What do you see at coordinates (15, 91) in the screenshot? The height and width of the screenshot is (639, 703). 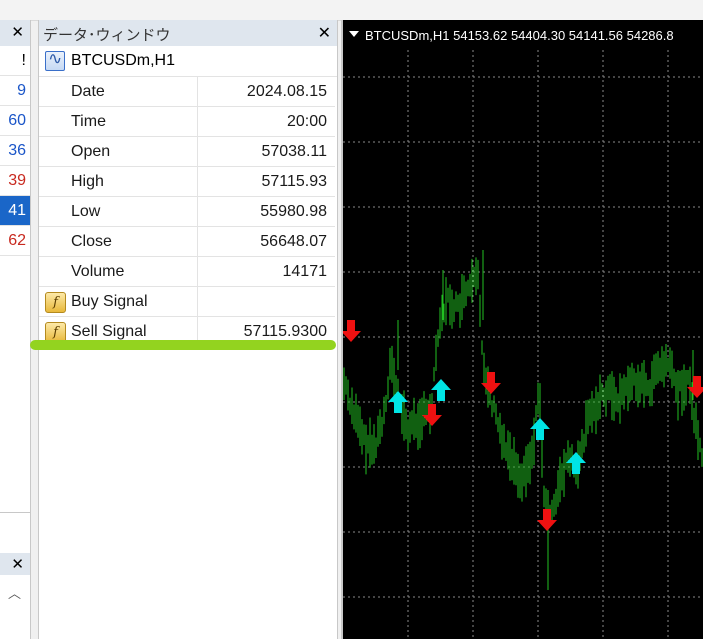 I see `market-watch-row: 9` at bounding box center [15, 91].